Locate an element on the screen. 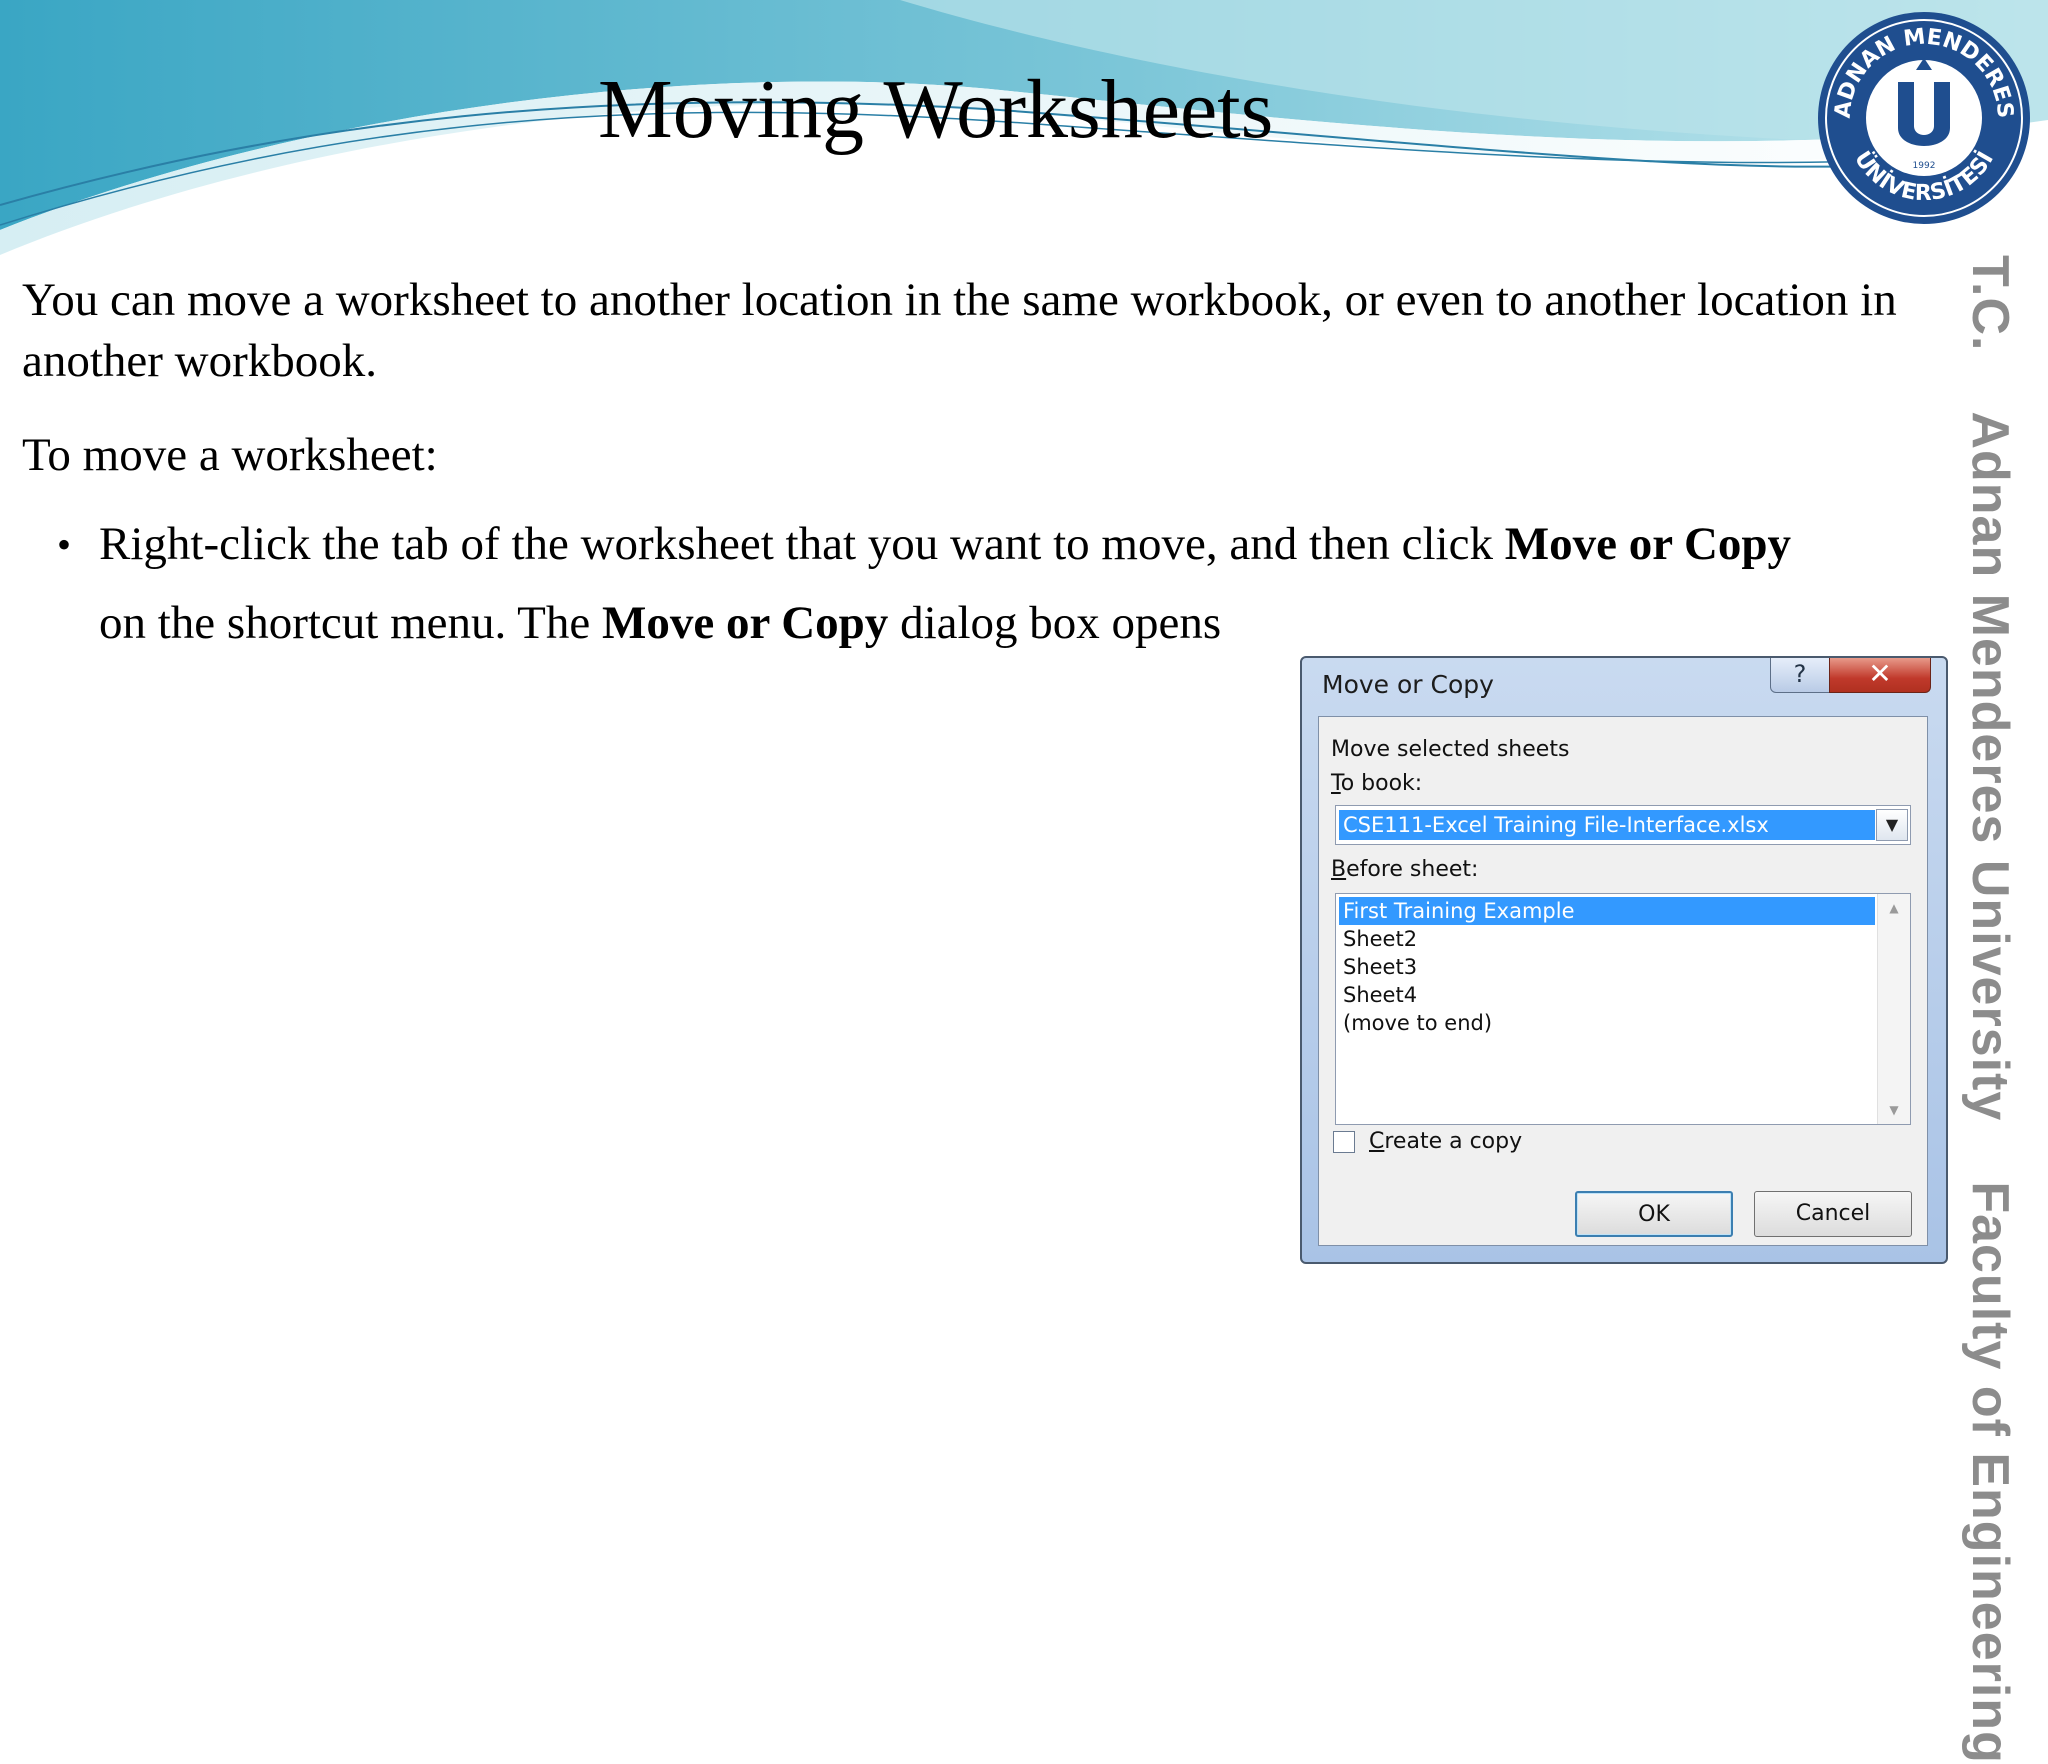 This screenshot has height=1764, width=2048. help-button: ? is located at coordinates (1800, 675).